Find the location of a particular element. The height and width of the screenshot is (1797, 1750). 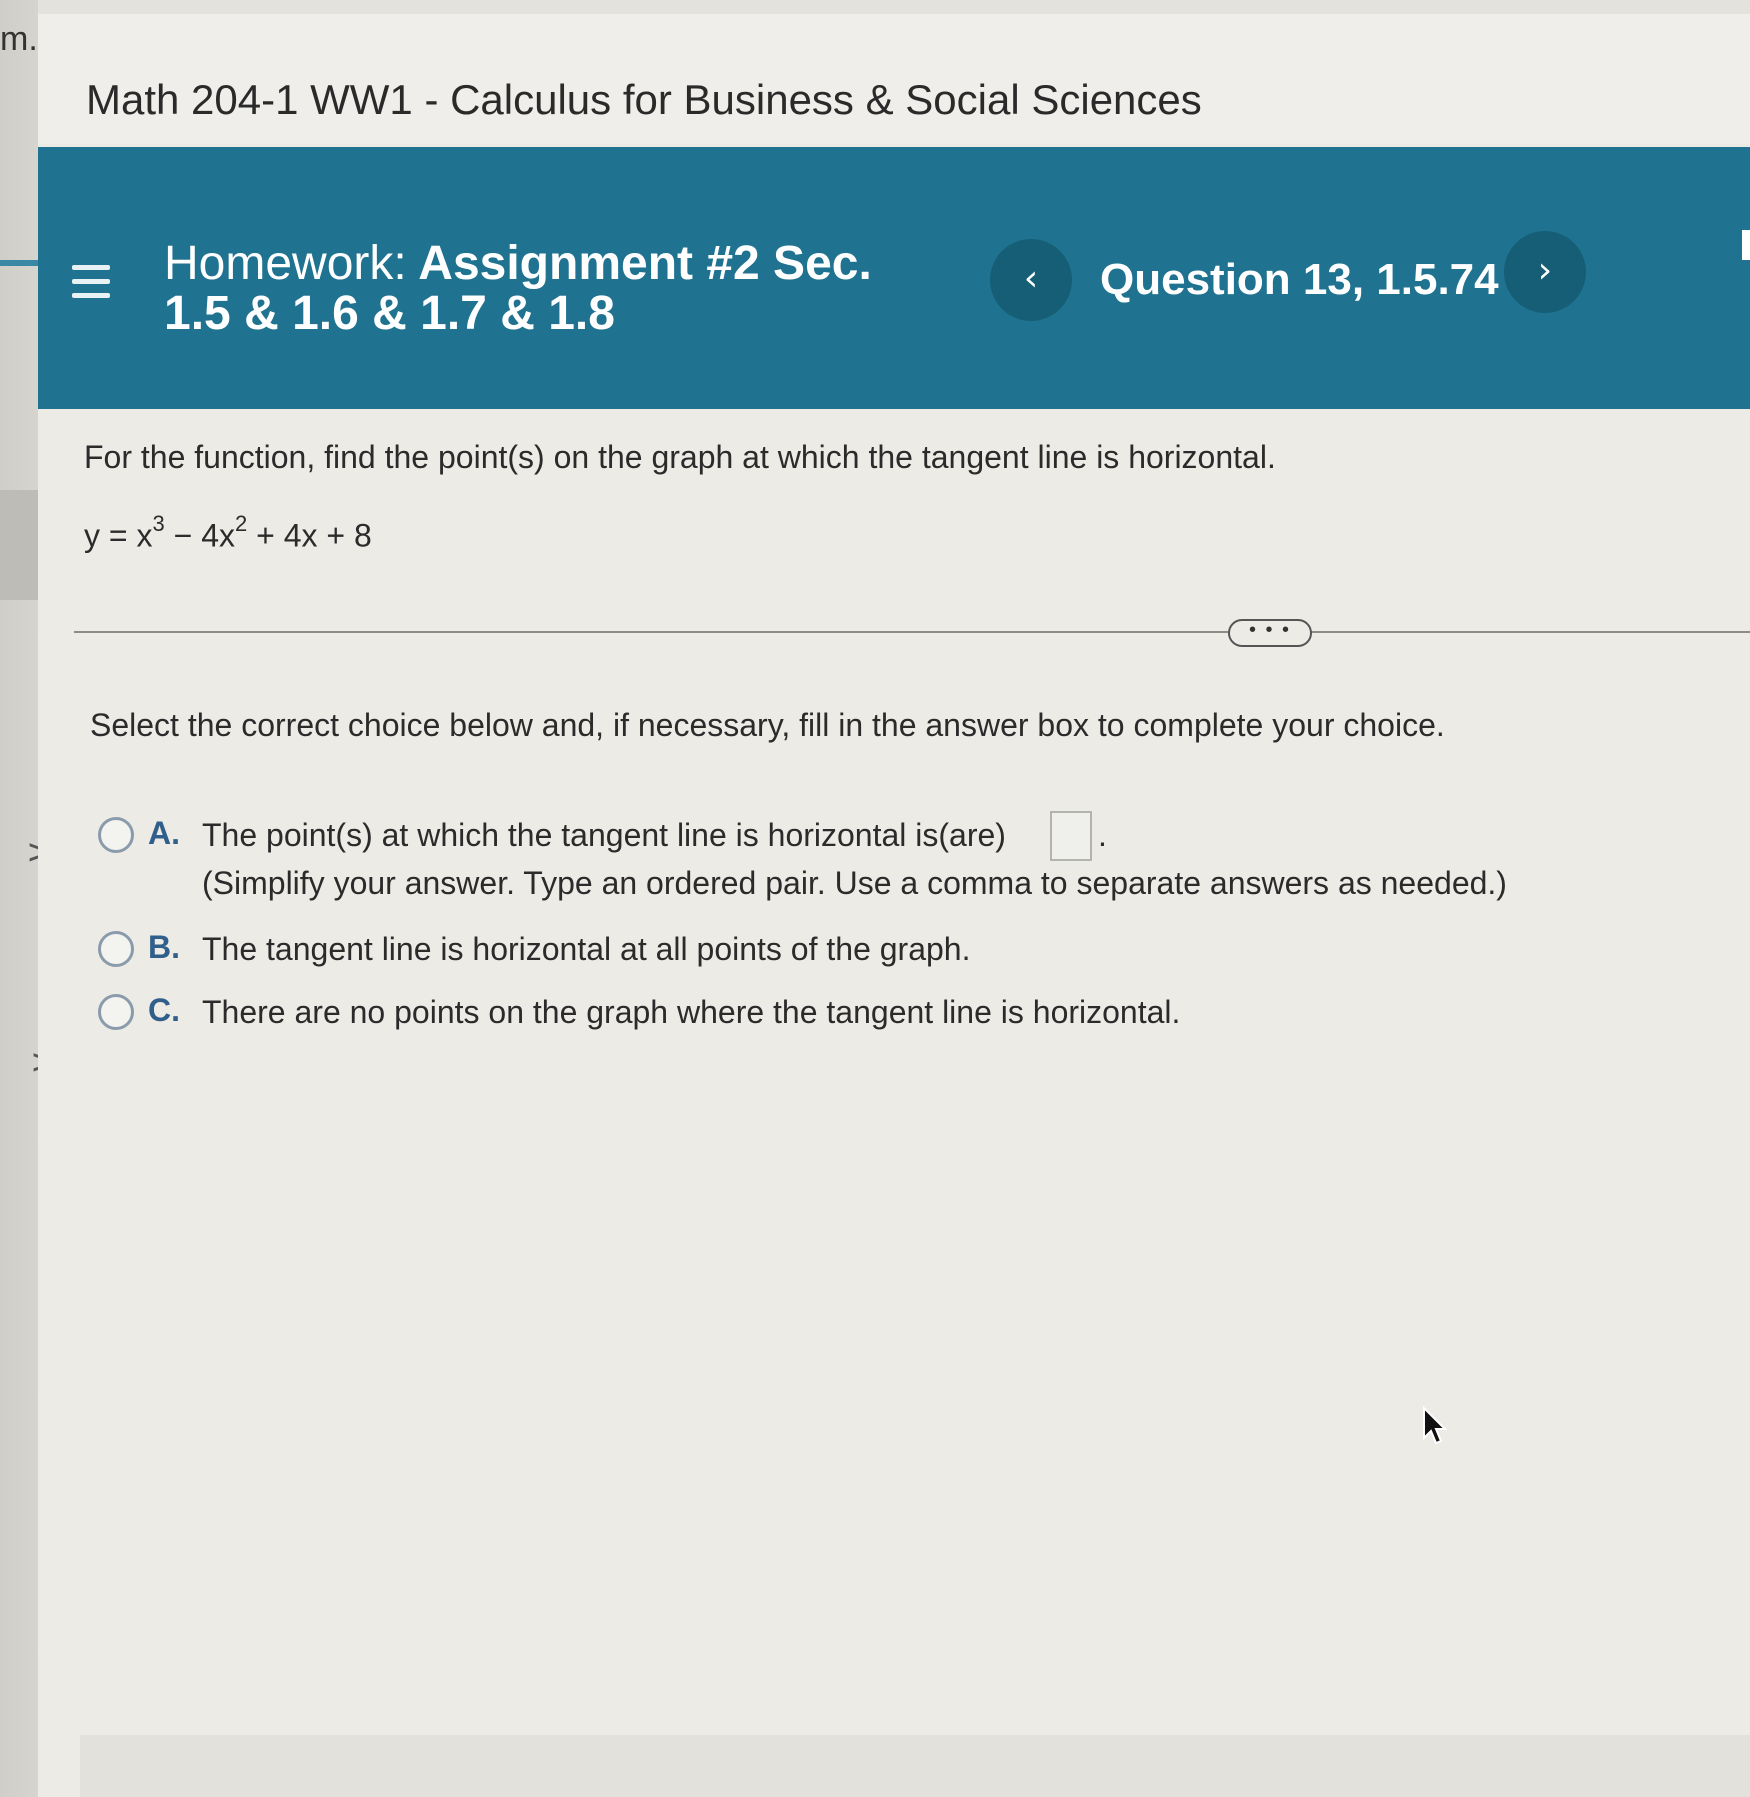

answer-period: . is located at coordinates (1102, 835).